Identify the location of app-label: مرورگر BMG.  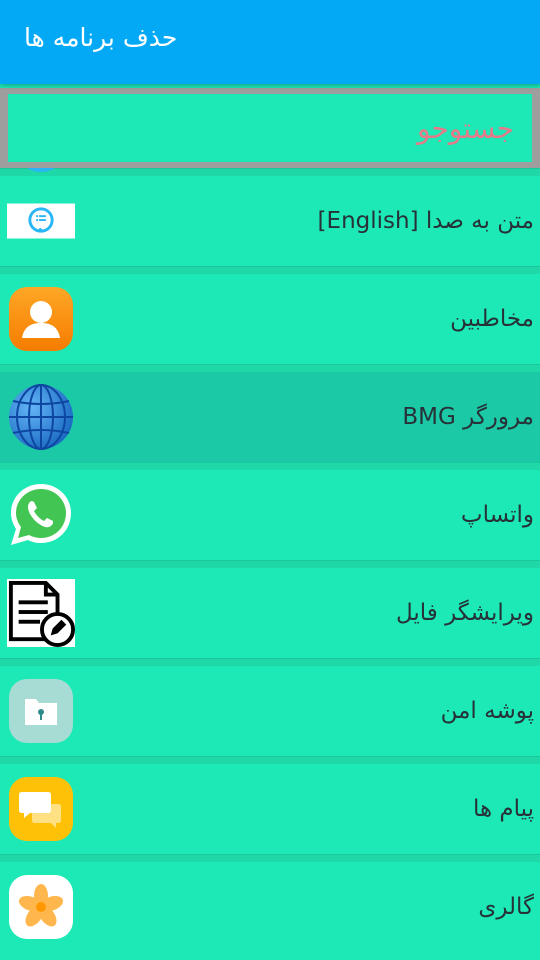
(468, 417).